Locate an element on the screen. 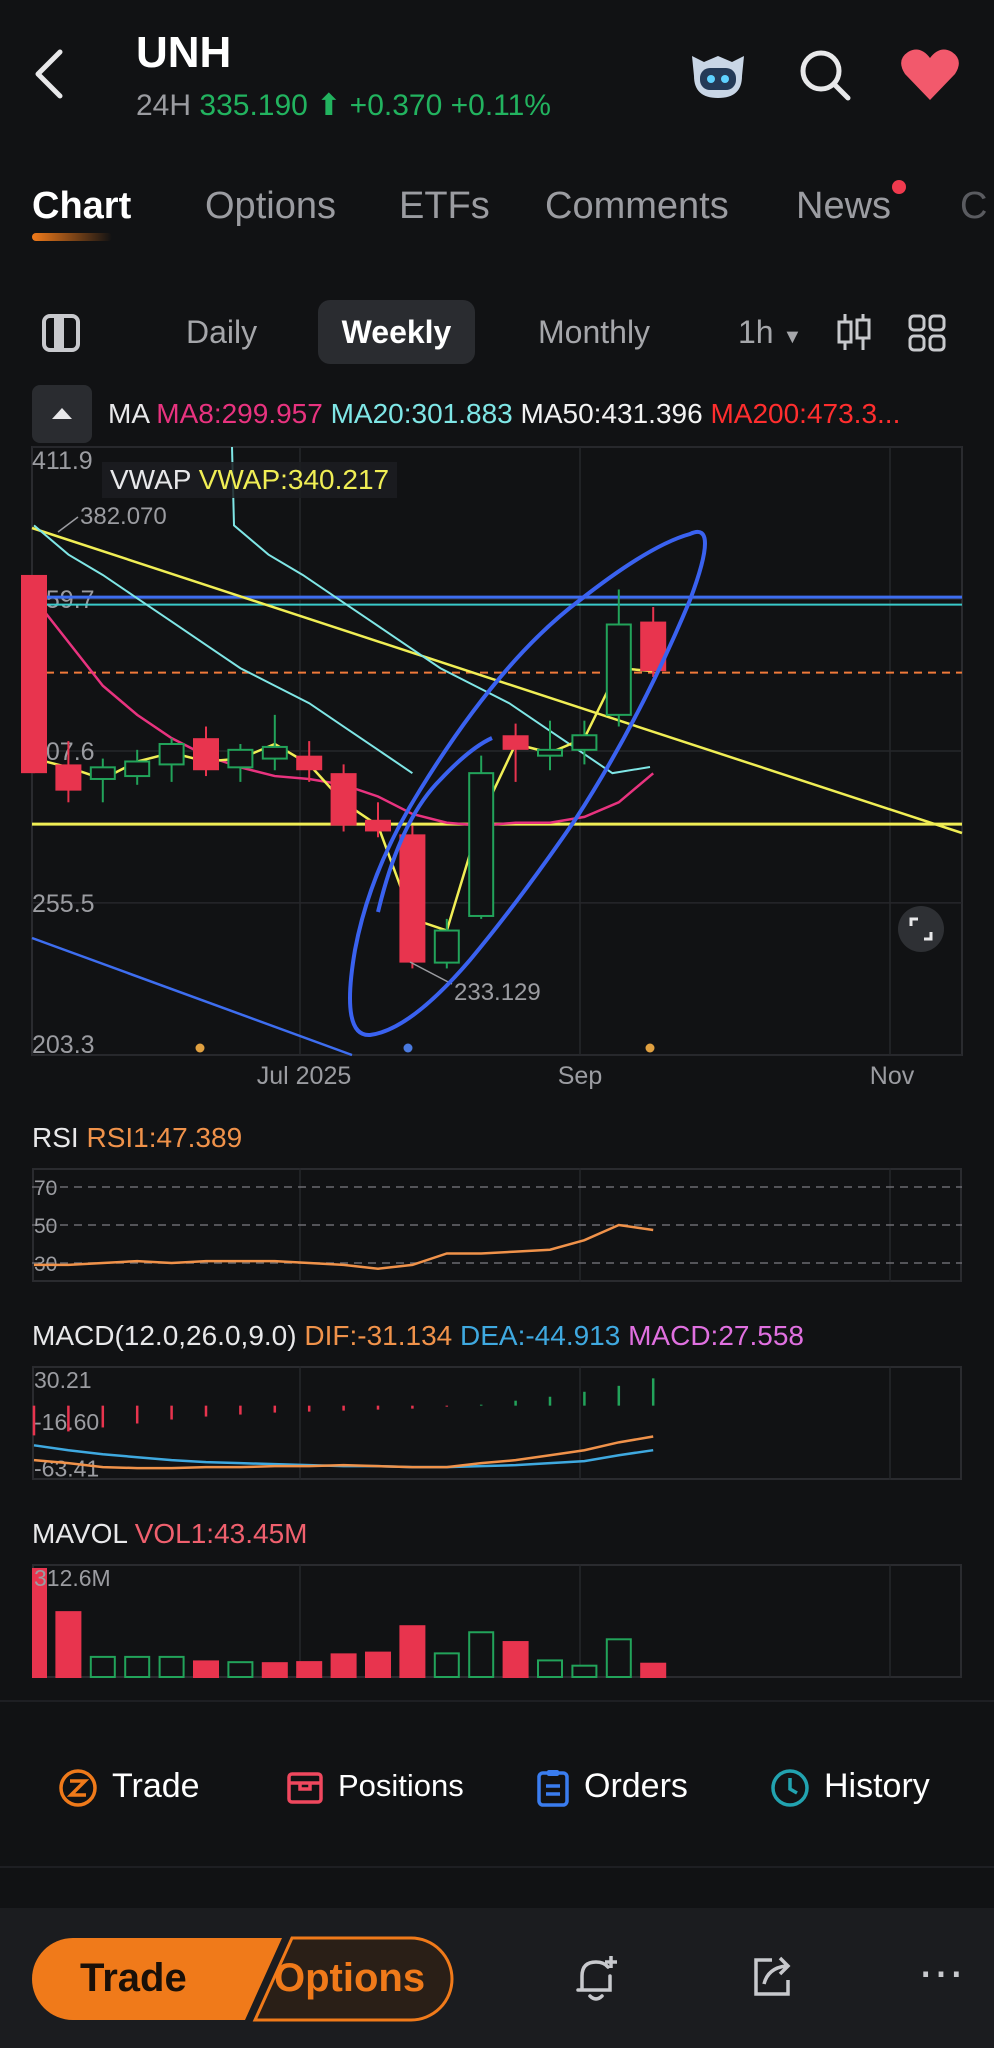 The height and width of the screenshot is (2048, 994). dea-value: DEA:-44.913 is located at coordinates (540, 1335).